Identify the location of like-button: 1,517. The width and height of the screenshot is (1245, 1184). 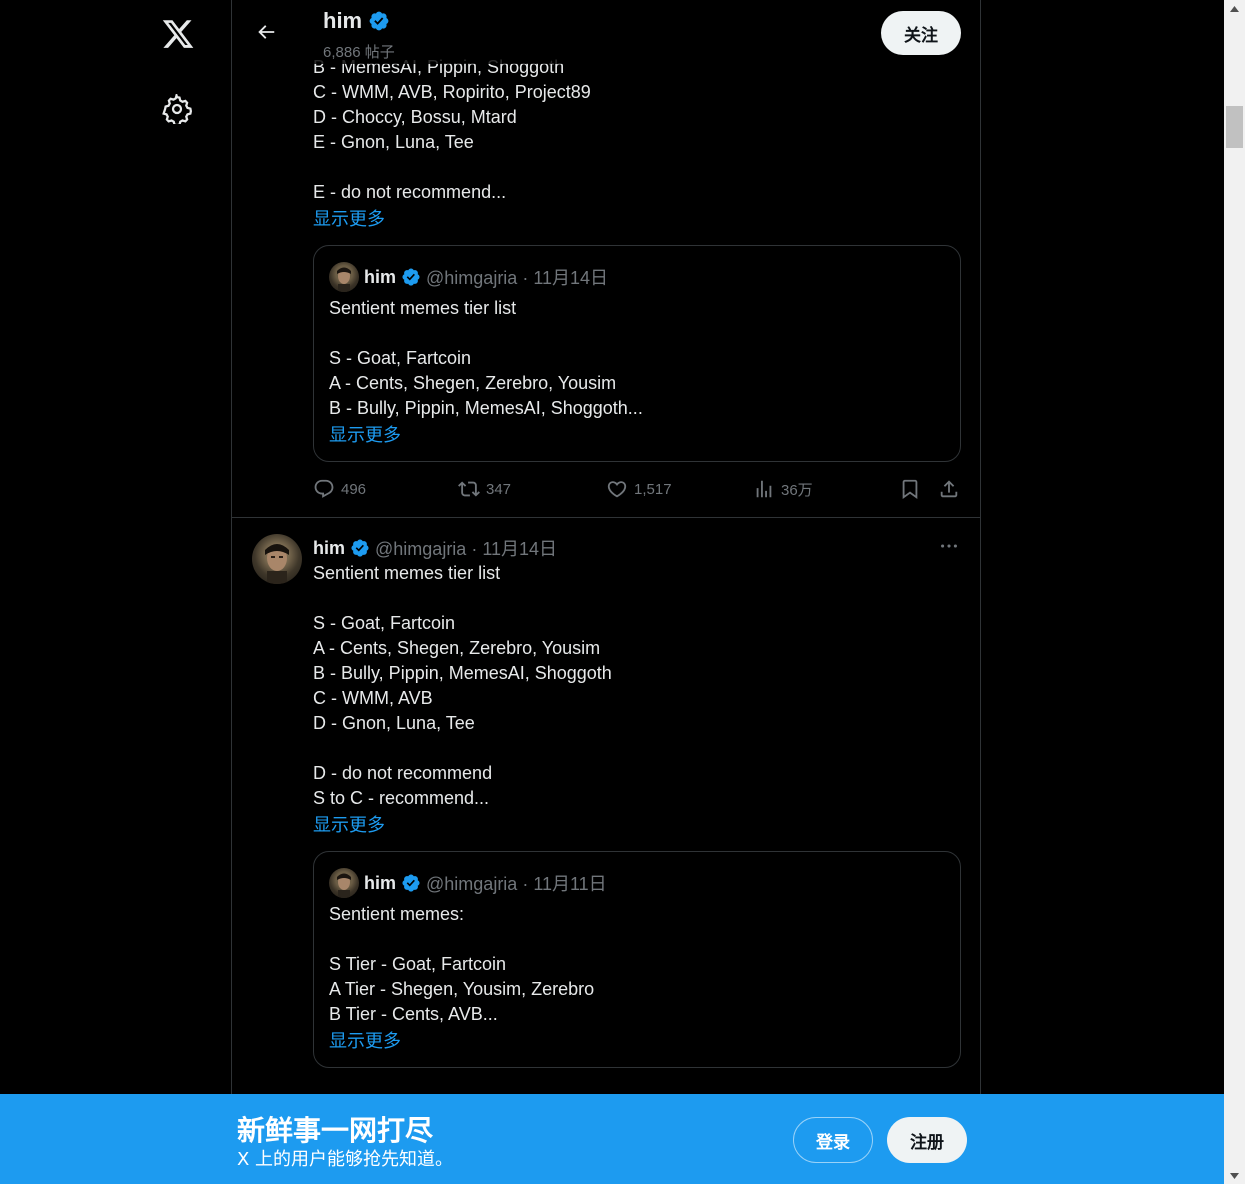
(639, 489).